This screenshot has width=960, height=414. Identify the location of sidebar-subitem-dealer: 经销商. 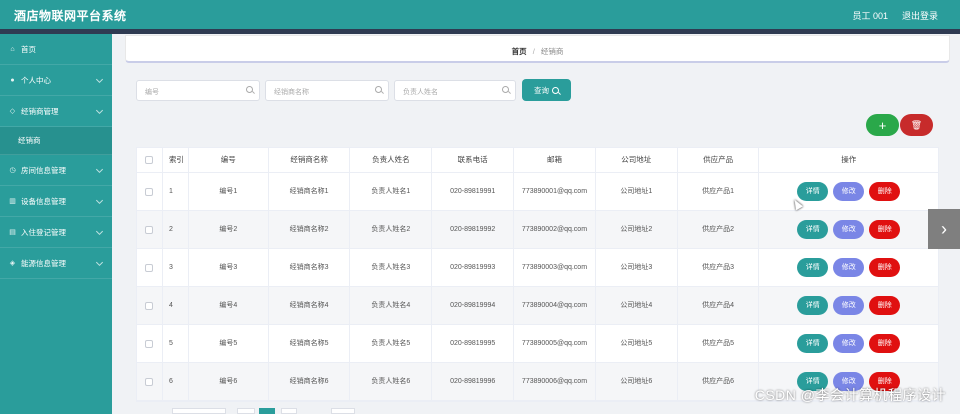
(56, 141).